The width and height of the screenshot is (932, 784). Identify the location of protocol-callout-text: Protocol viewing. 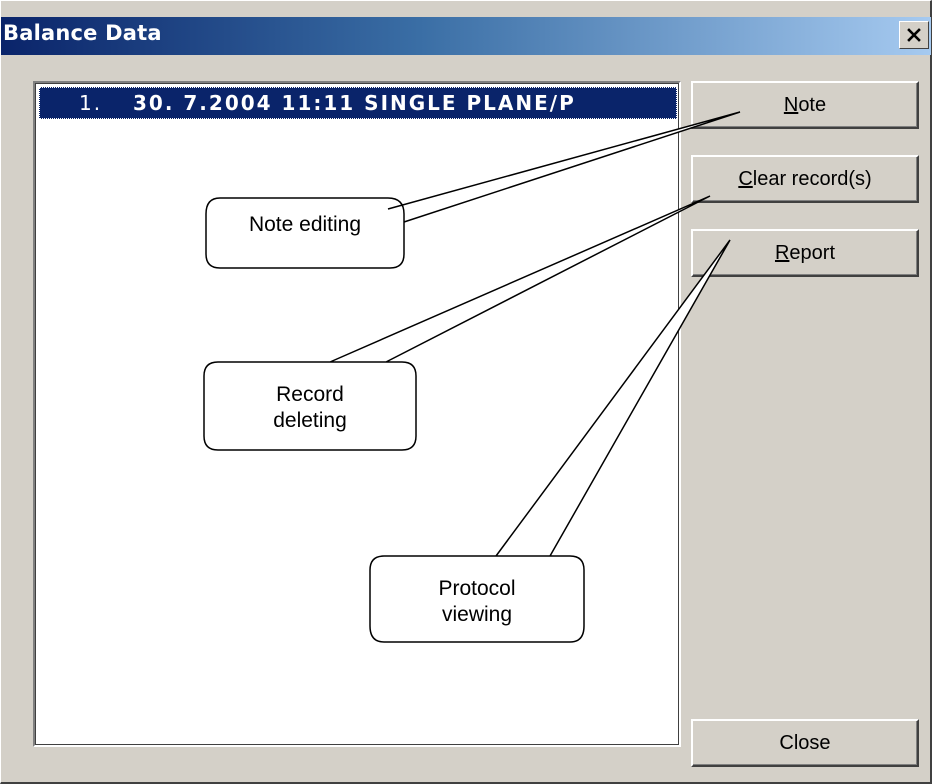
(477, 602).